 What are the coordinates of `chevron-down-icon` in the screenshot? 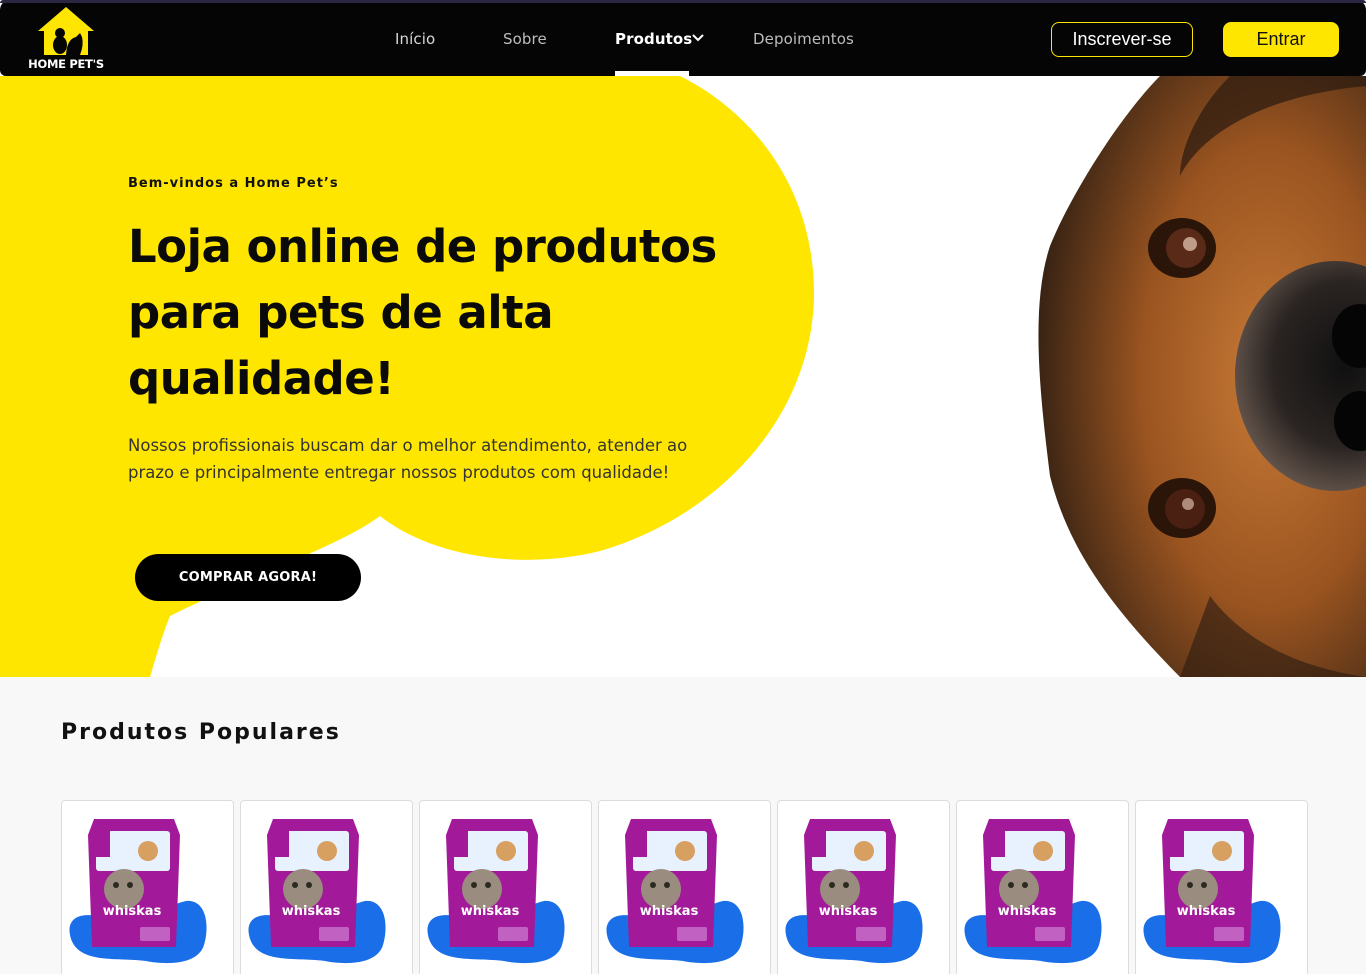 It's located at (698, 38).